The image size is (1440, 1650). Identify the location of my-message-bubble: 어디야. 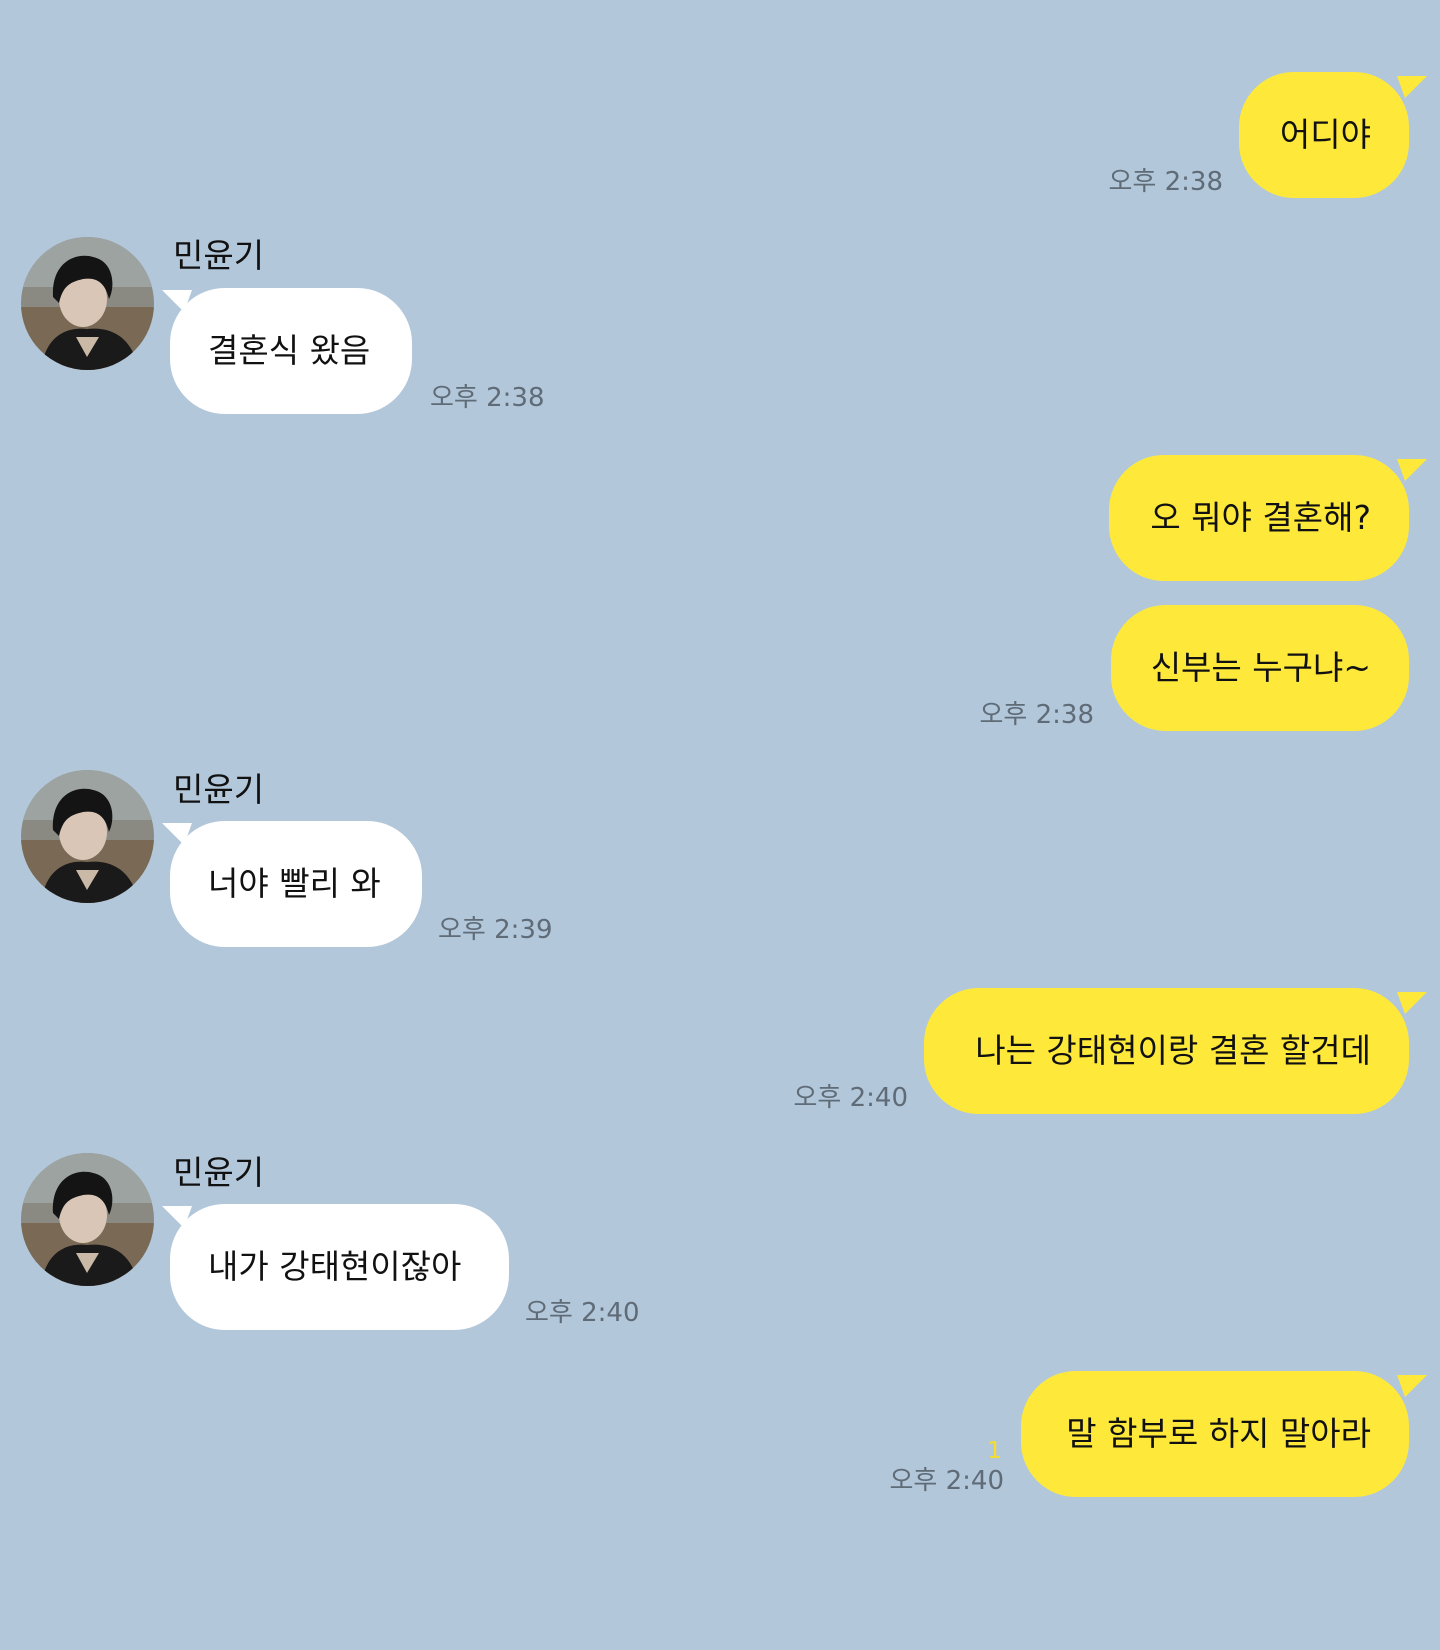
(1324, 135).